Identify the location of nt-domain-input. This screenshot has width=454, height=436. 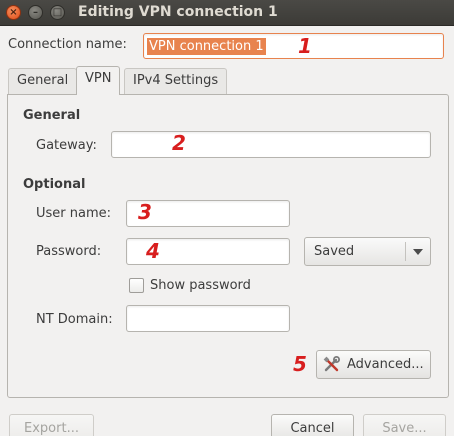
(208, 318).